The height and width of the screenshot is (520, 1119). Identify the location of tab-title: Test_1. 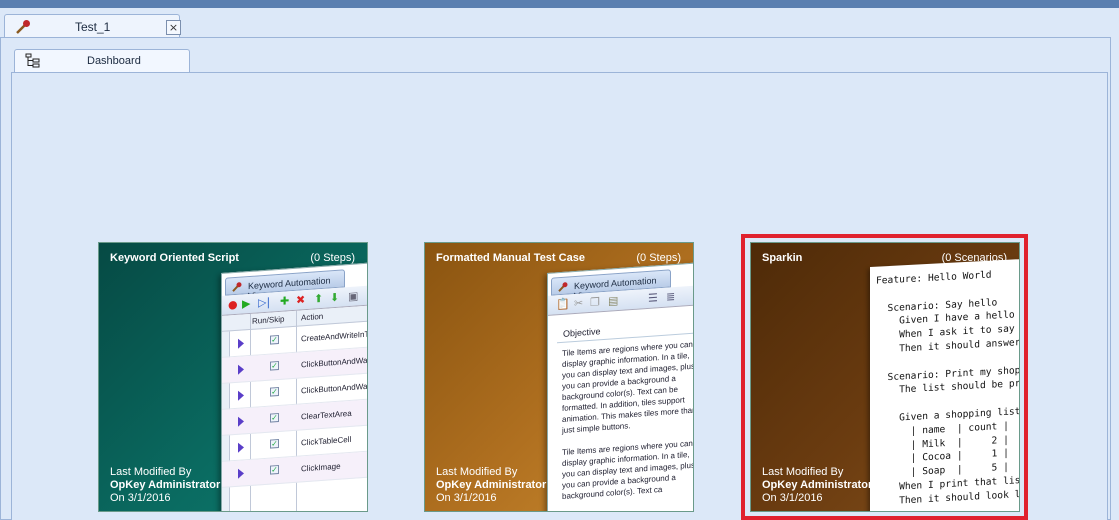
(93, 27).